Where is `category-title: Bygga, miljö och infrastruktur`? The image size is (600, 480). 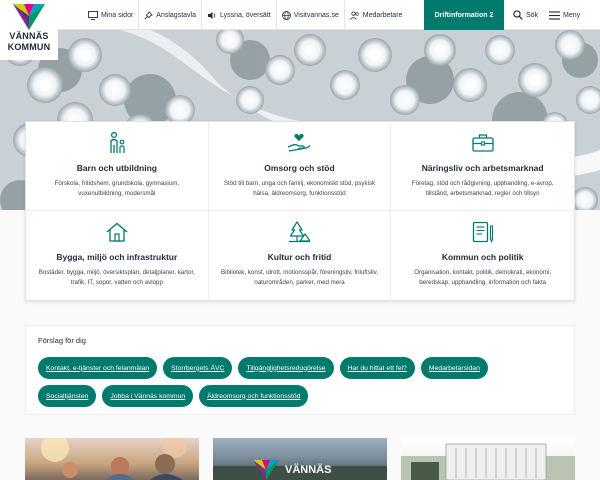 category-title: Bygga, miljö och infrastruktur is located at coordinates (117, 257).